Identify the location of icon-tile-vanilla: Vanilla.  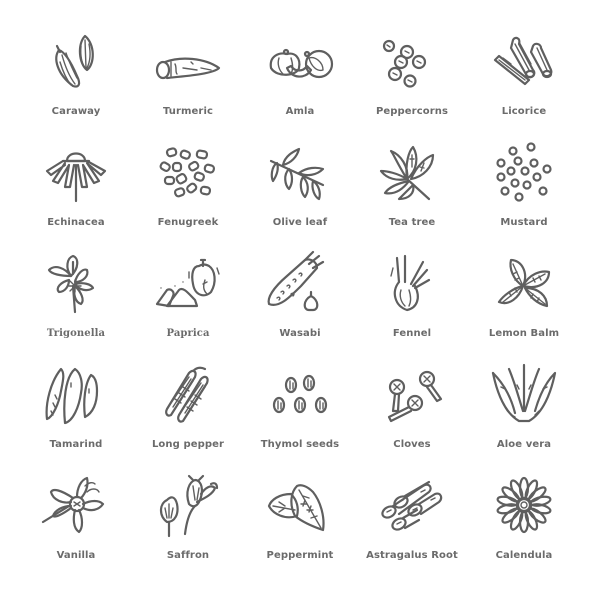
(76, 529).